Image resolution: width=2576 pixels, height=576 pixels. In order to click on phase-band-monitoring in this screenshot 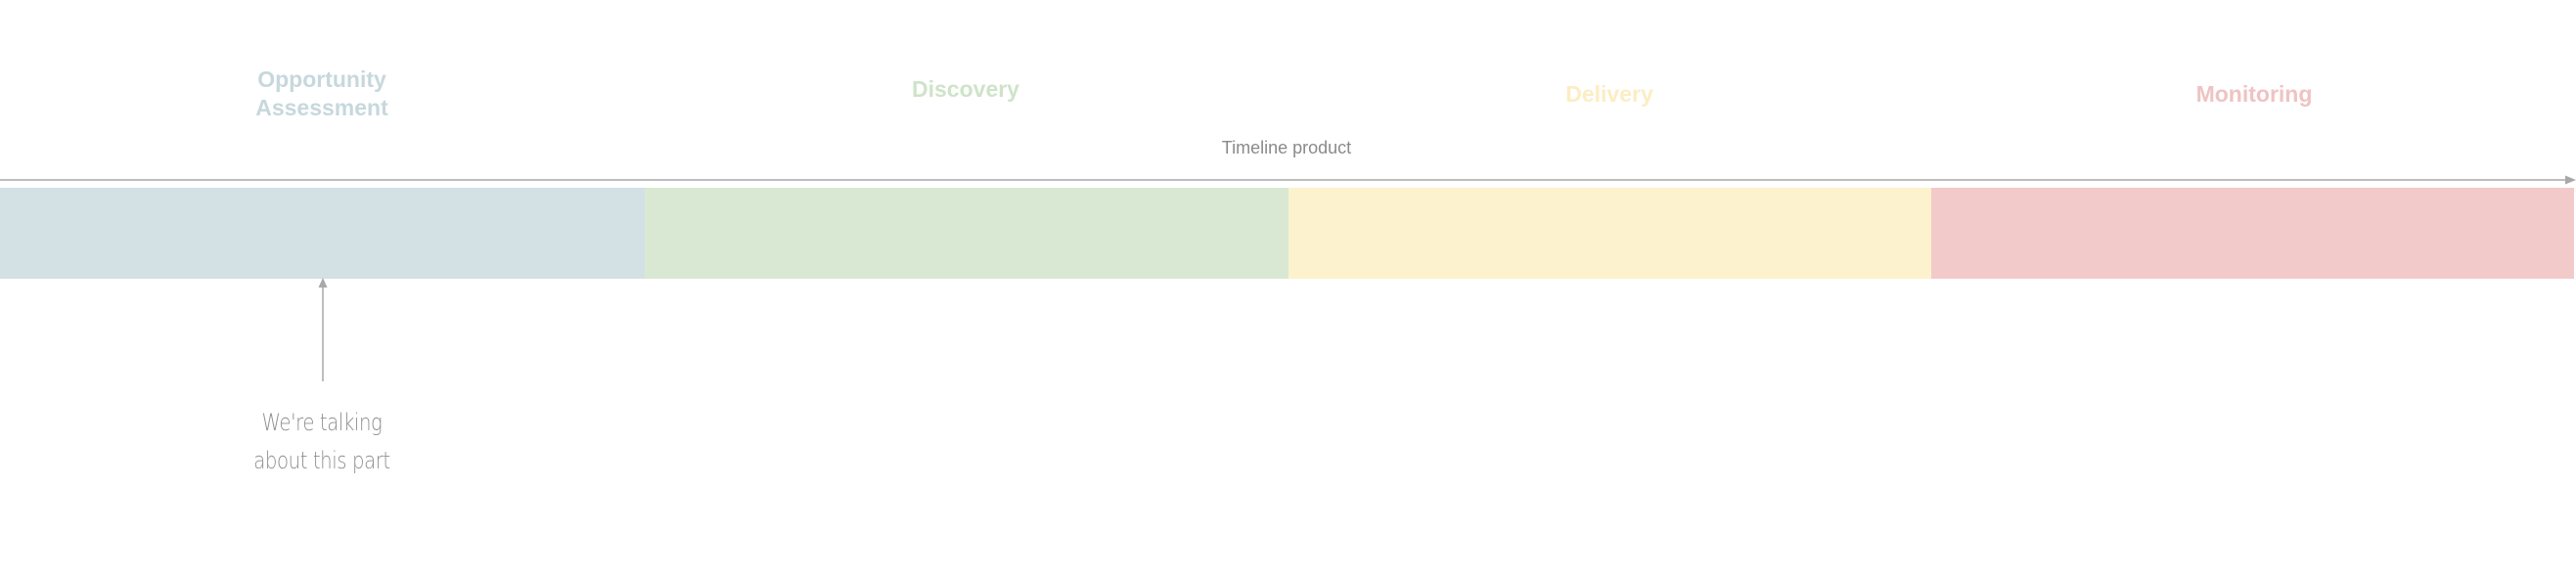, I will do `click(2252, 233)`.